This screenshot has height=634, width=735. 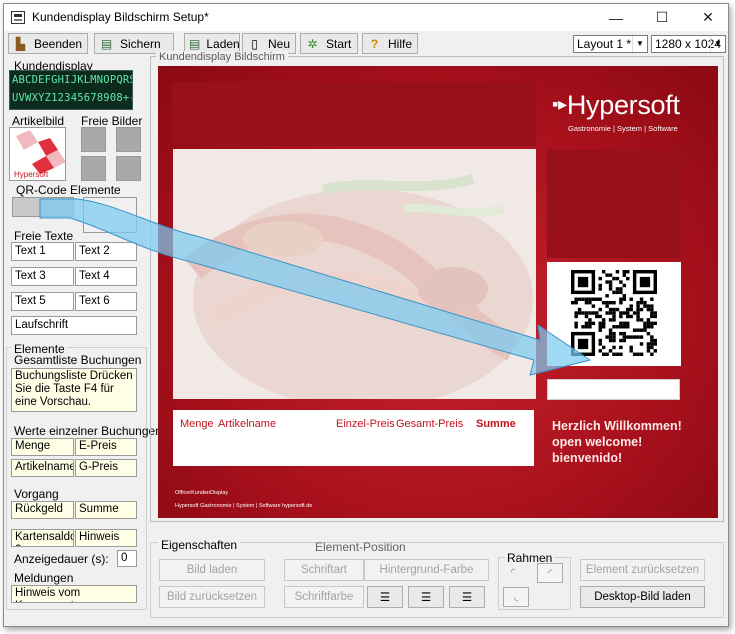 What do you see at coordinates (559, 104) in the screenshot?
I see `brand-mark-icon: ▪▸` at bounding box center [559, 104].